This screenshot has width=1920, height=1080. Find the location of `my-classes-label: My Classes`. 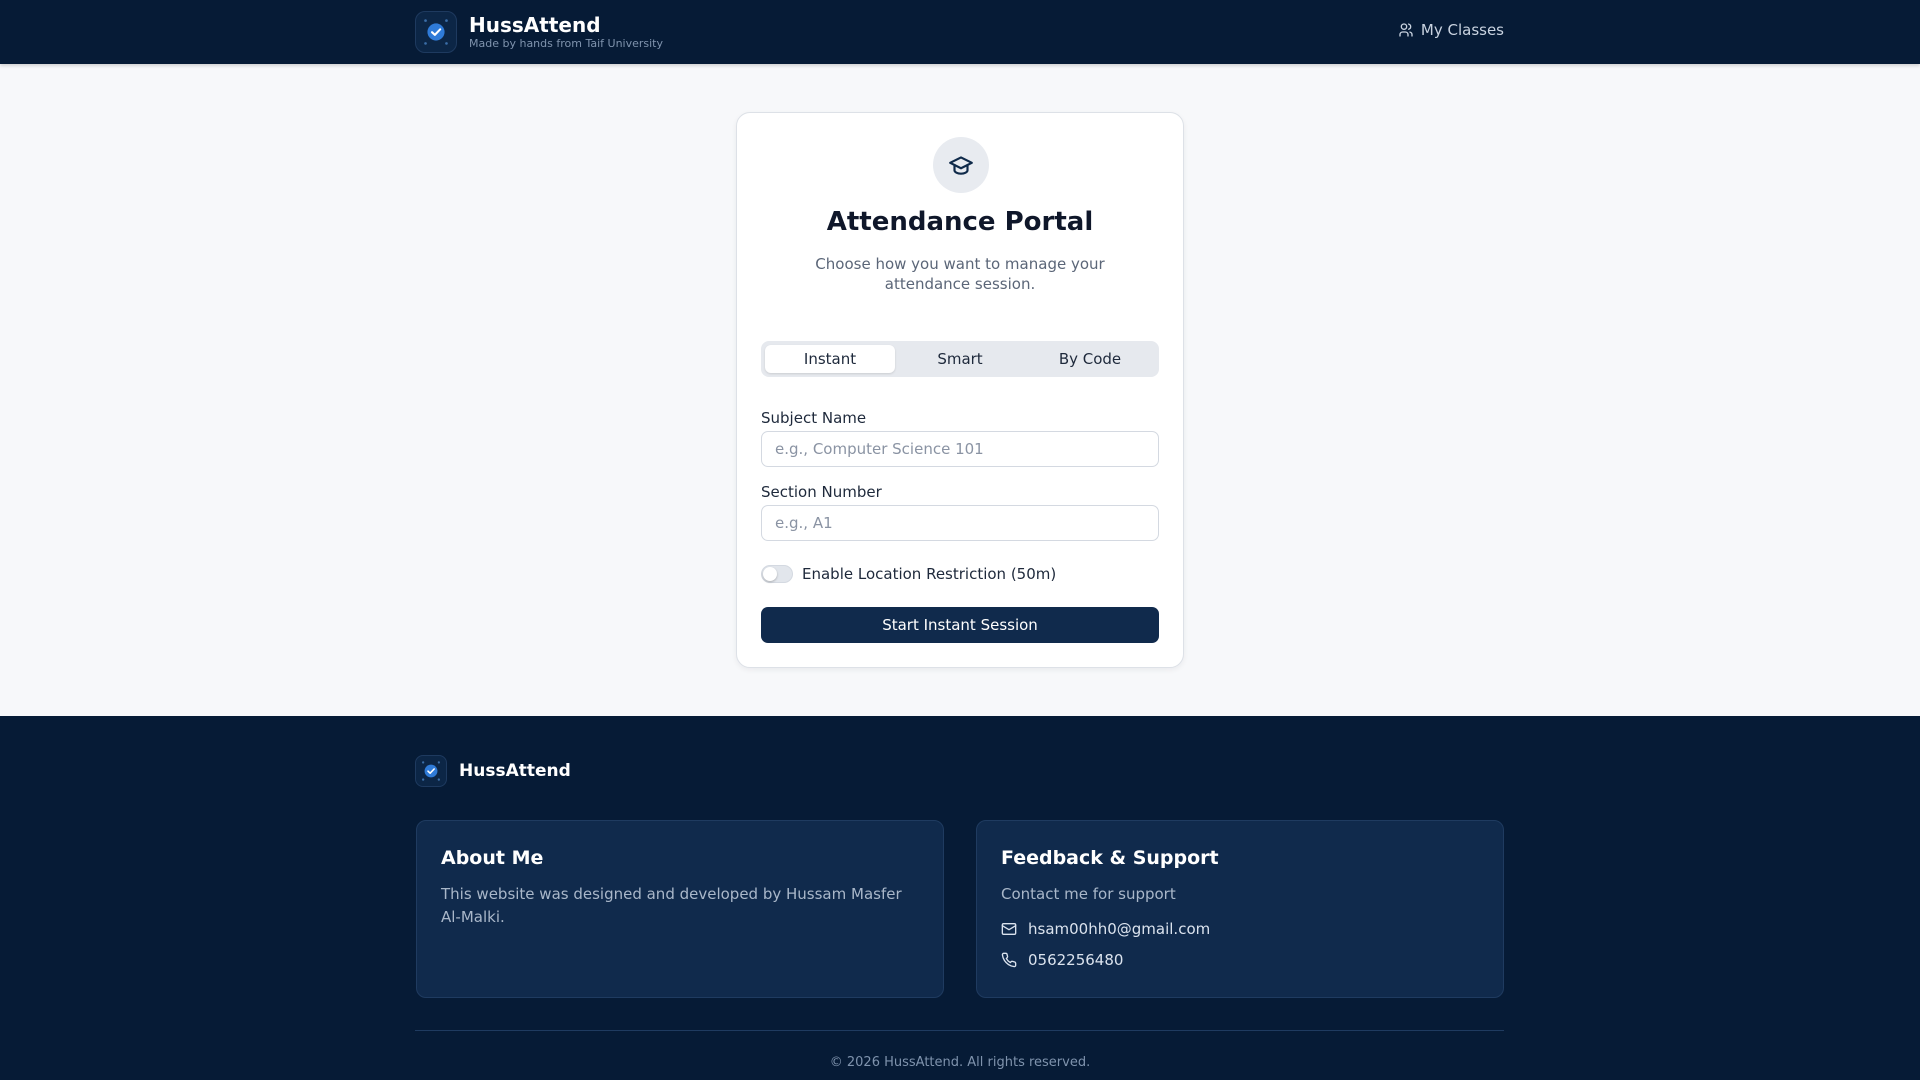

my-classes-label: My Classes is located at coordinates (1462, 30).